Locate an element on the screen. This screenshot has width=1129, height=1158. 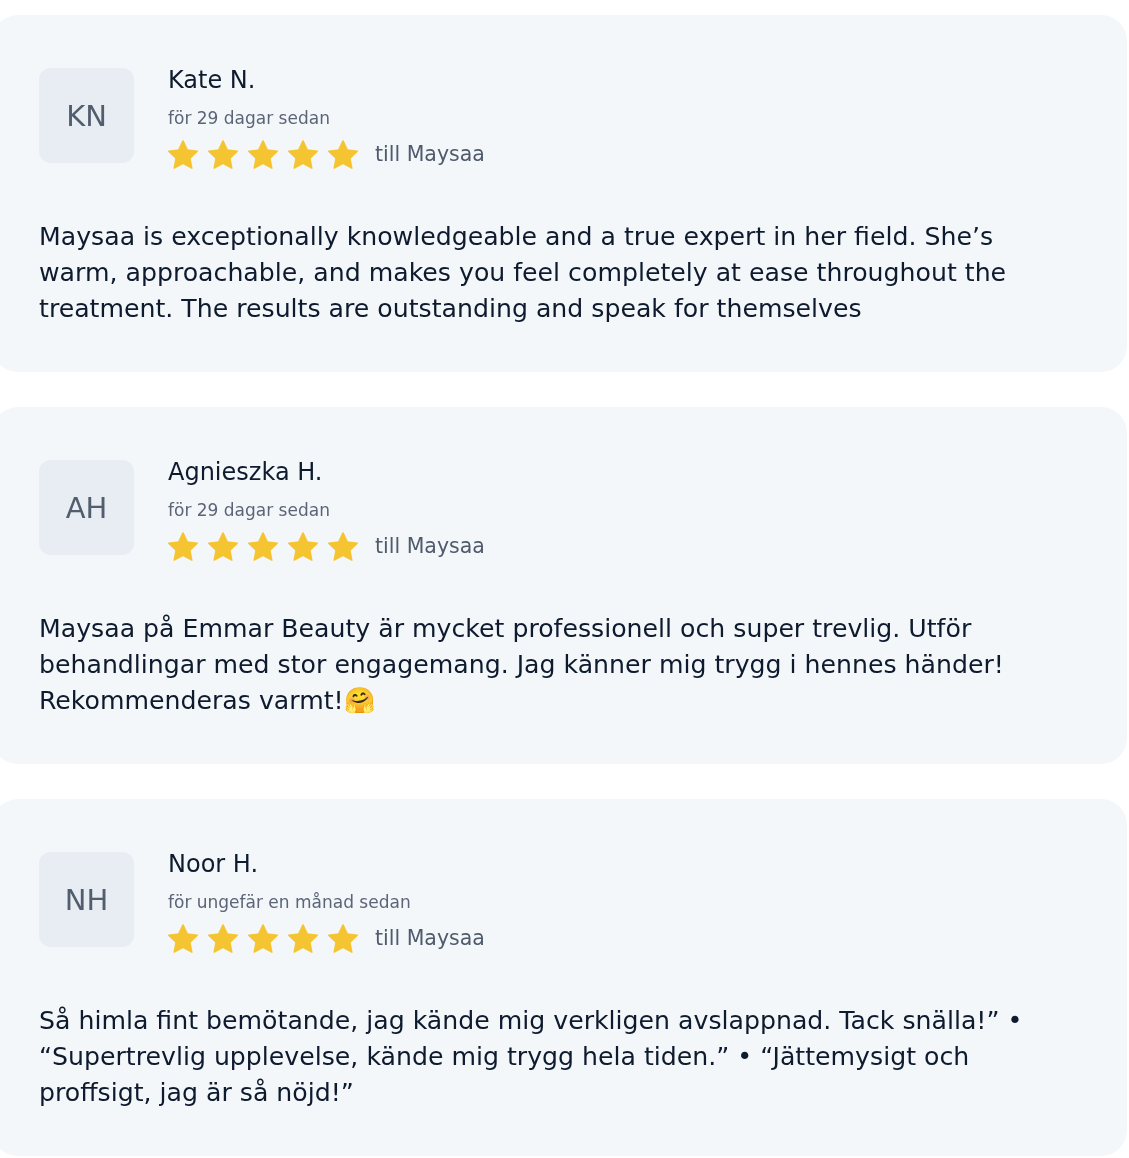
review-text: Maysaa is exceptionally knowledgeable and a true expert in her field. She’s warm, approachable, and makes you feel completely at ease throughout the treatment. The results are outstanding and speak for themselves is located at coordinates (523, 273).